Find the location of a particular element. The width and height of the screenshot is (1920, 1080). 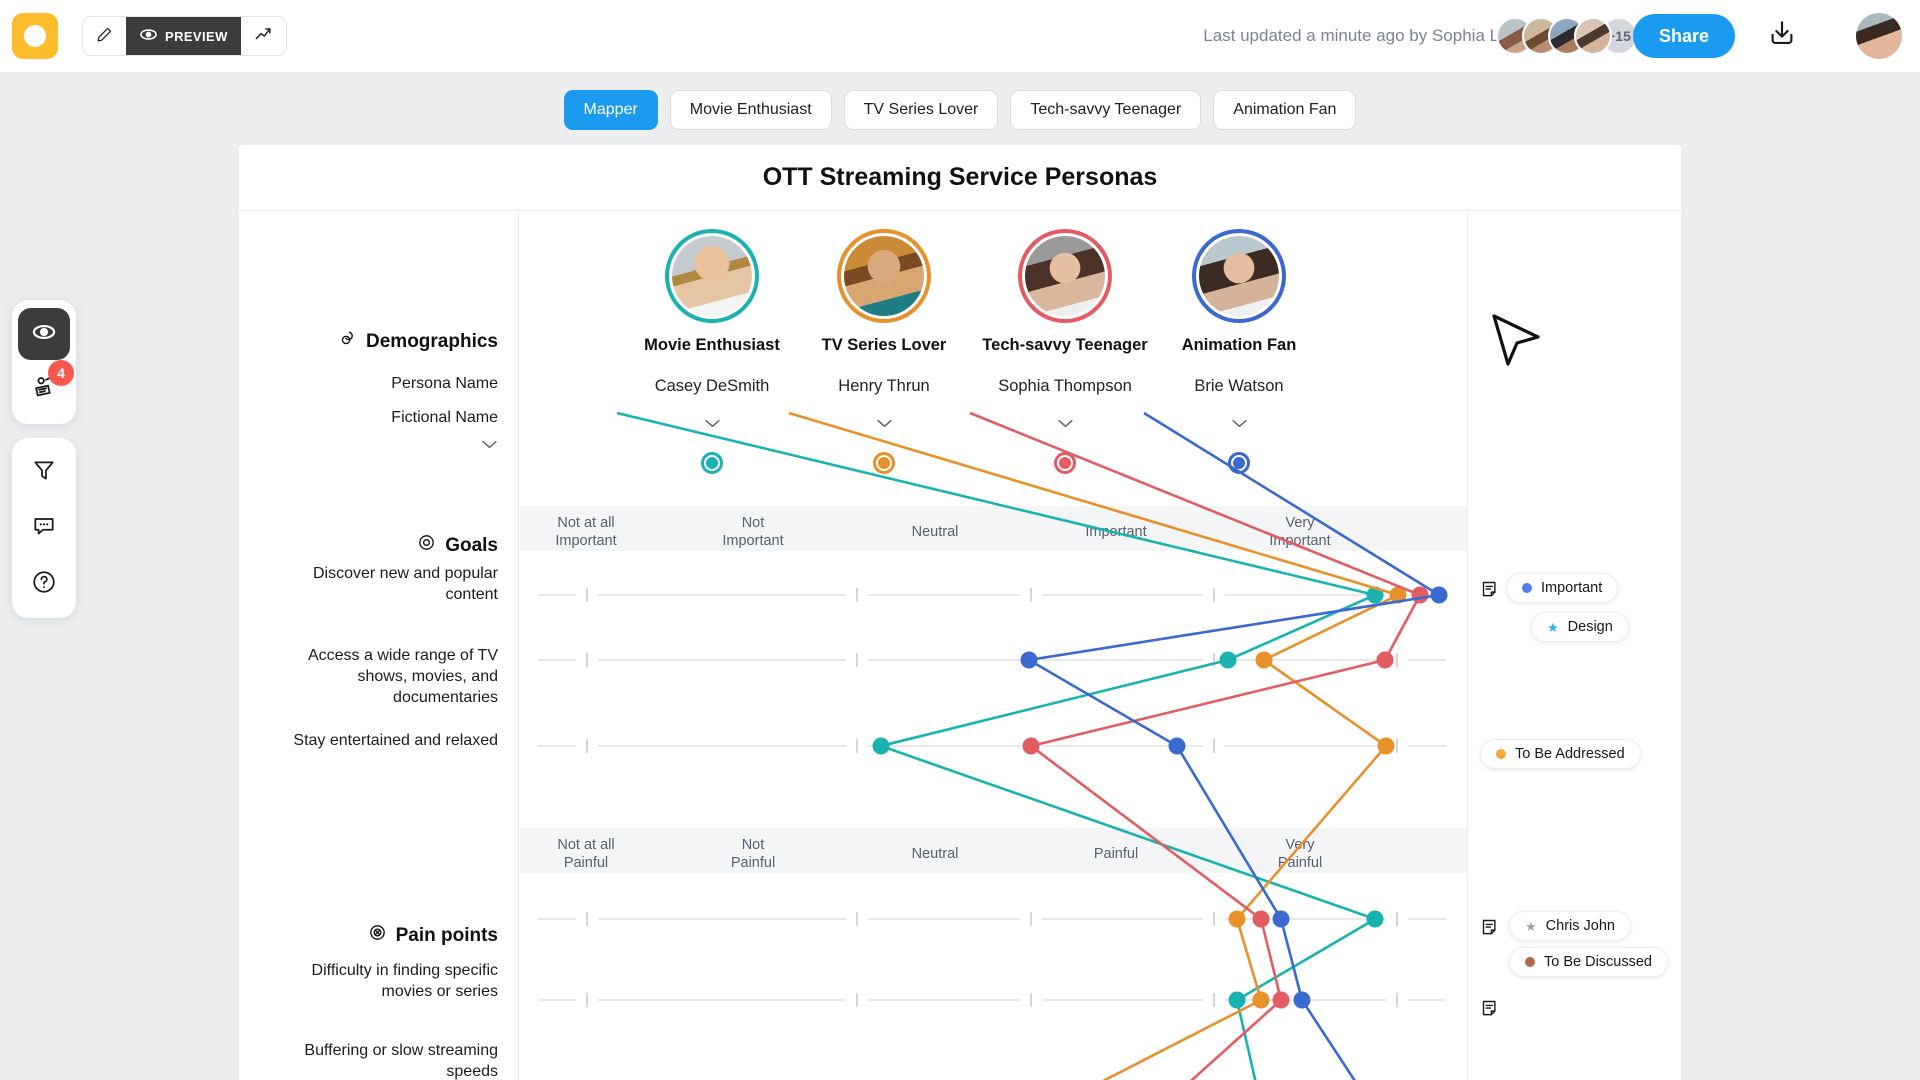

persona-card-0: Movie Enthusiast Casey DeSmith is located at coordinates (712, 351).